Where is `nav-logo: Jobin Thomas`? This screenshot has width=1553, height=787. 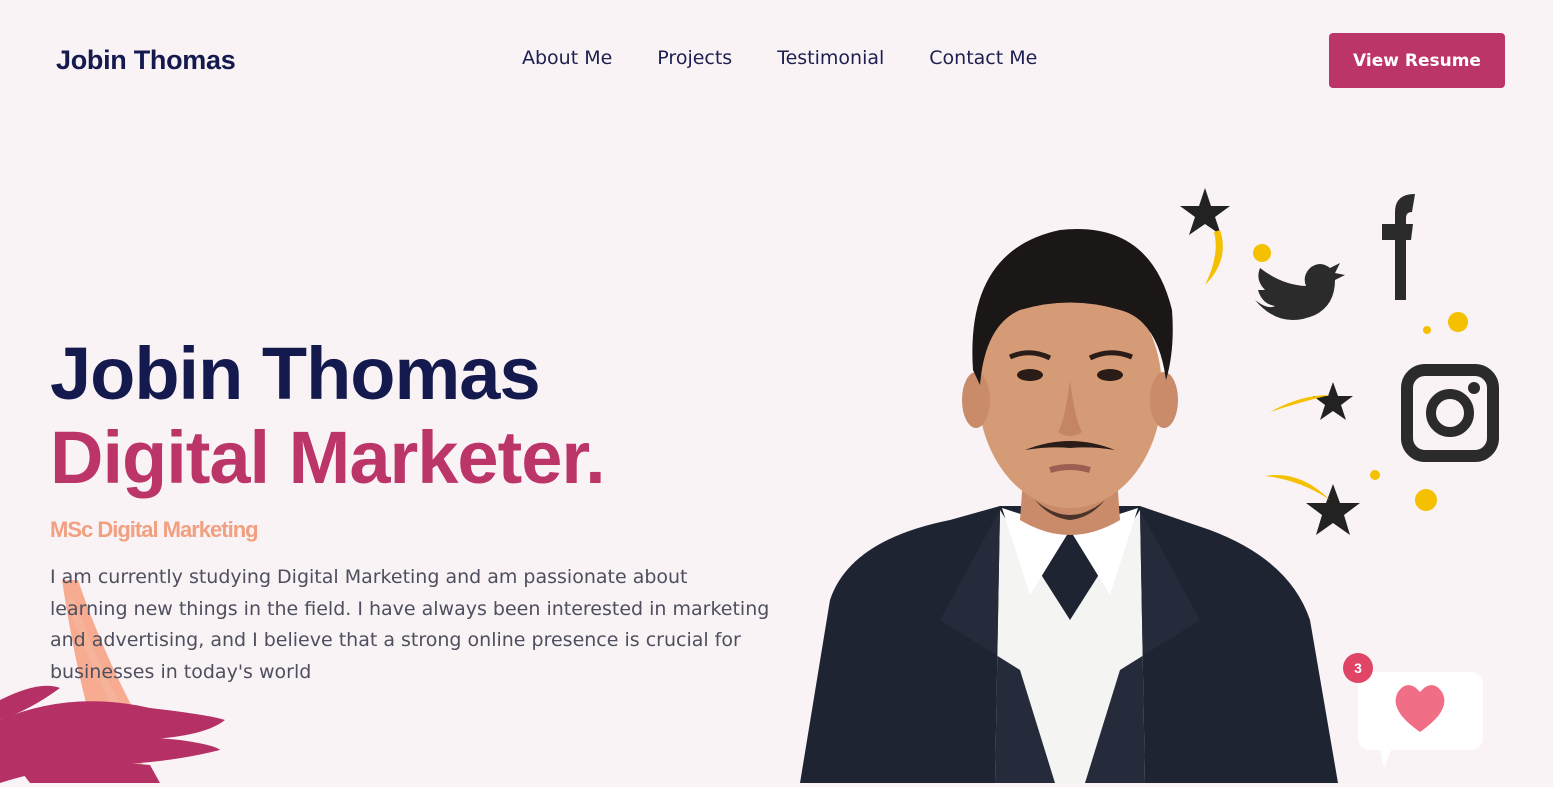
nav-logo: Jobin Thomas is located at coordinates (146, 60).